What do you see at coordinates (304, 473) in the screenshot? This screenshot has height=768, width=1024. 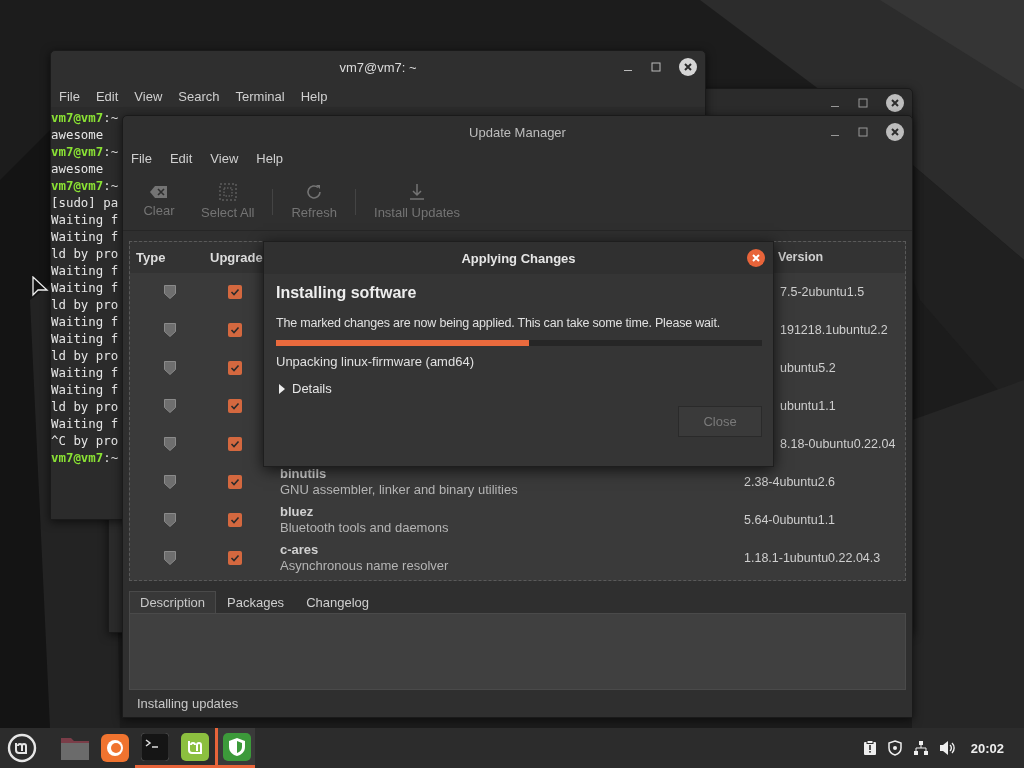 I see `package-name: binutils` at bounding box center [304, 473].